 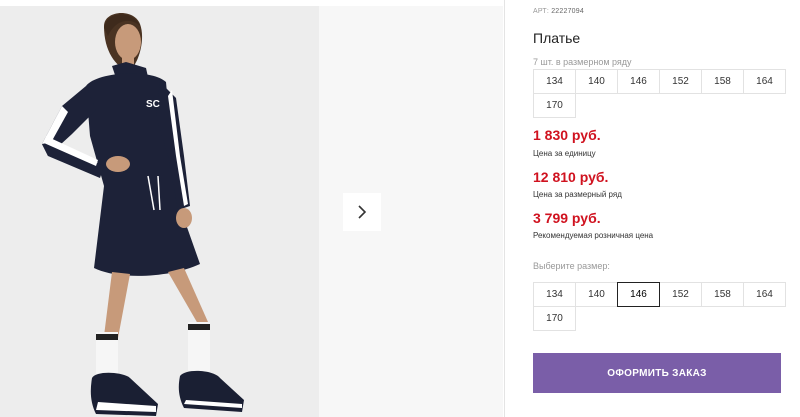 I want to click on size-row-cell: 140, so click(x=596, y=81).